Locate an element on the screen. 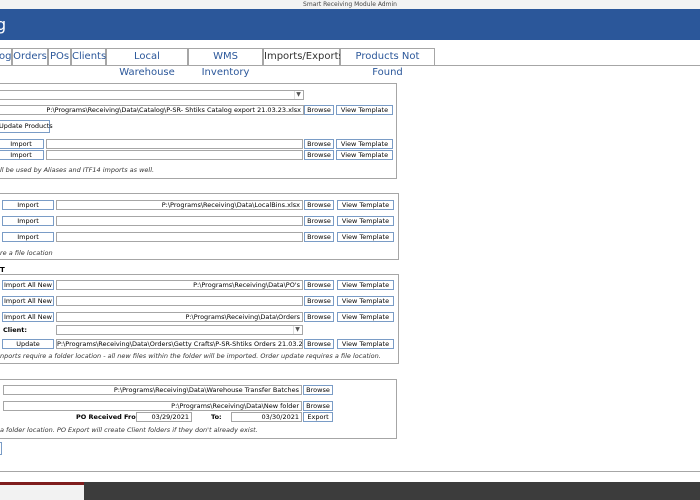  to-label: To: is located at coordinates (216, 417).